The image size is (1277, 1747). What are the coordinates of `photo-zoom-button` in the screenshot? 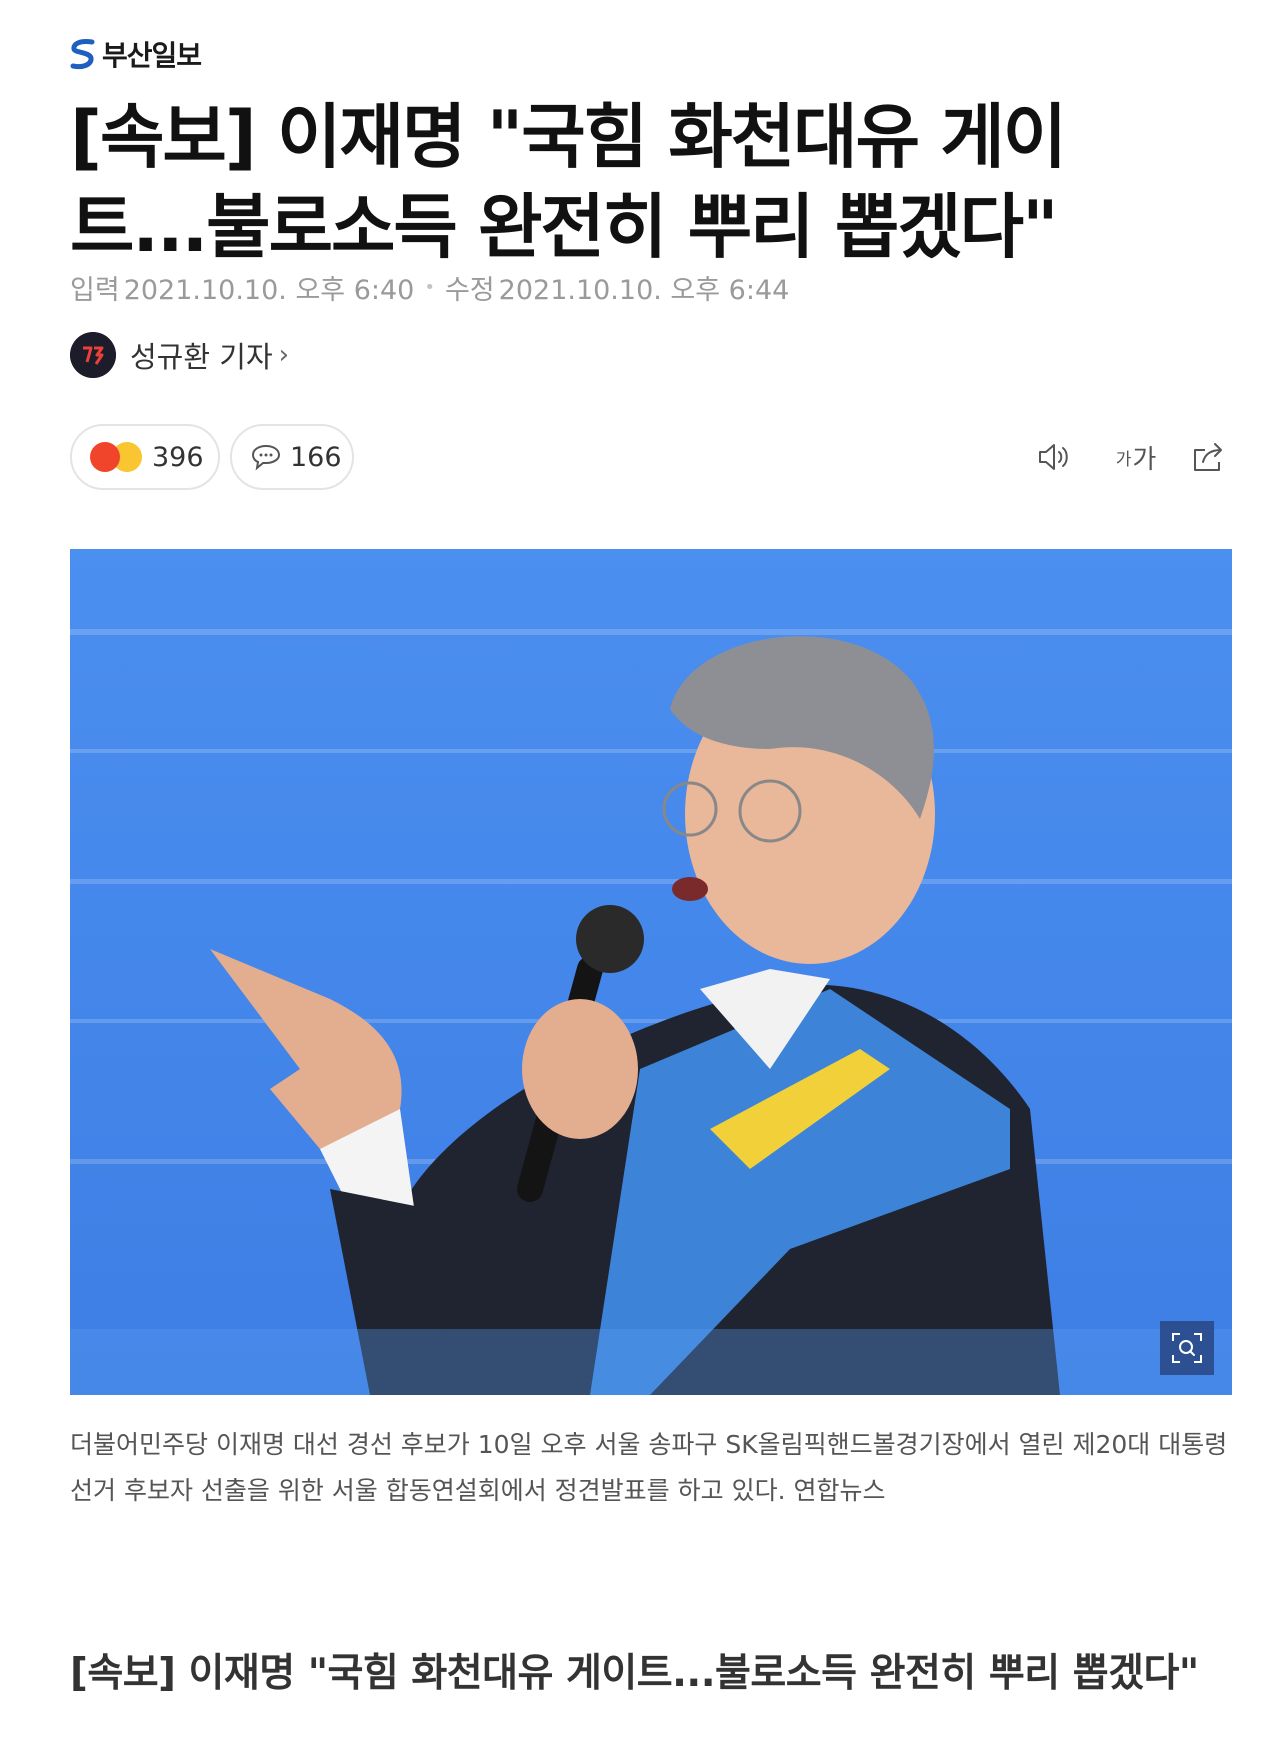 It's located at (1187, 1348).